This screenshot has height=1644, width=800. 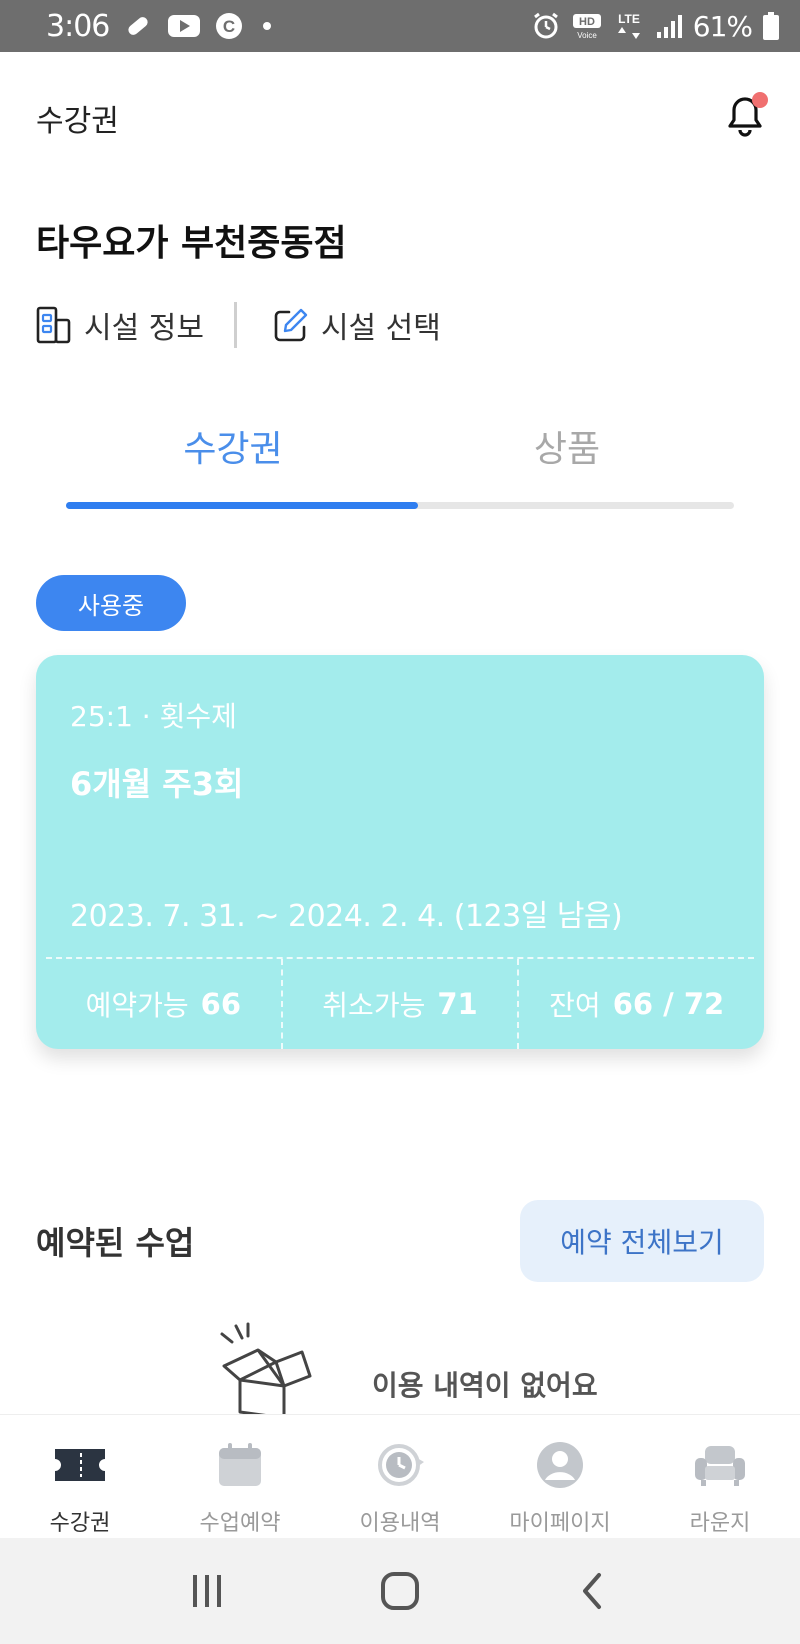 I want to click on history-icon, so click(x=400, y=1465).